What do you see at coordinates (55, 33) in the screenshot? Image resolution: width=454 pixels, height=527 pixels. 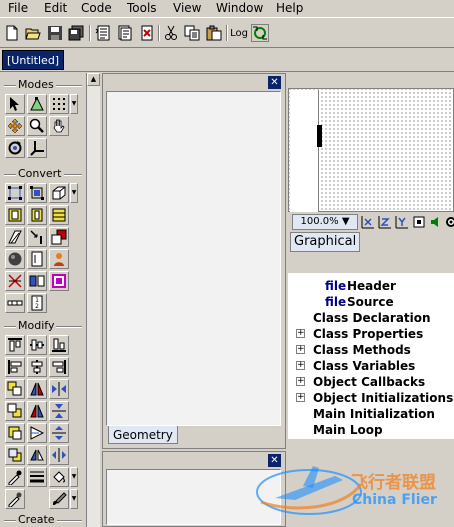 I see `save-button` at bounding box center [55, 33].